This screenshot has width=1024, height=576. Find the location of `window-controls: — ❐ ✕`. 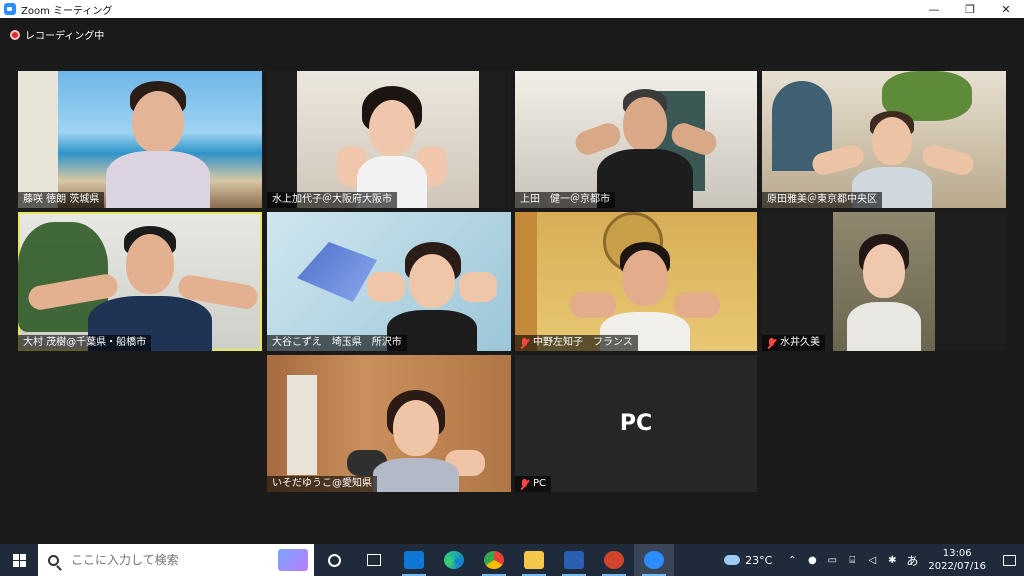

window-controls: — ❐ ✕ is located at coordinates (970, 9).